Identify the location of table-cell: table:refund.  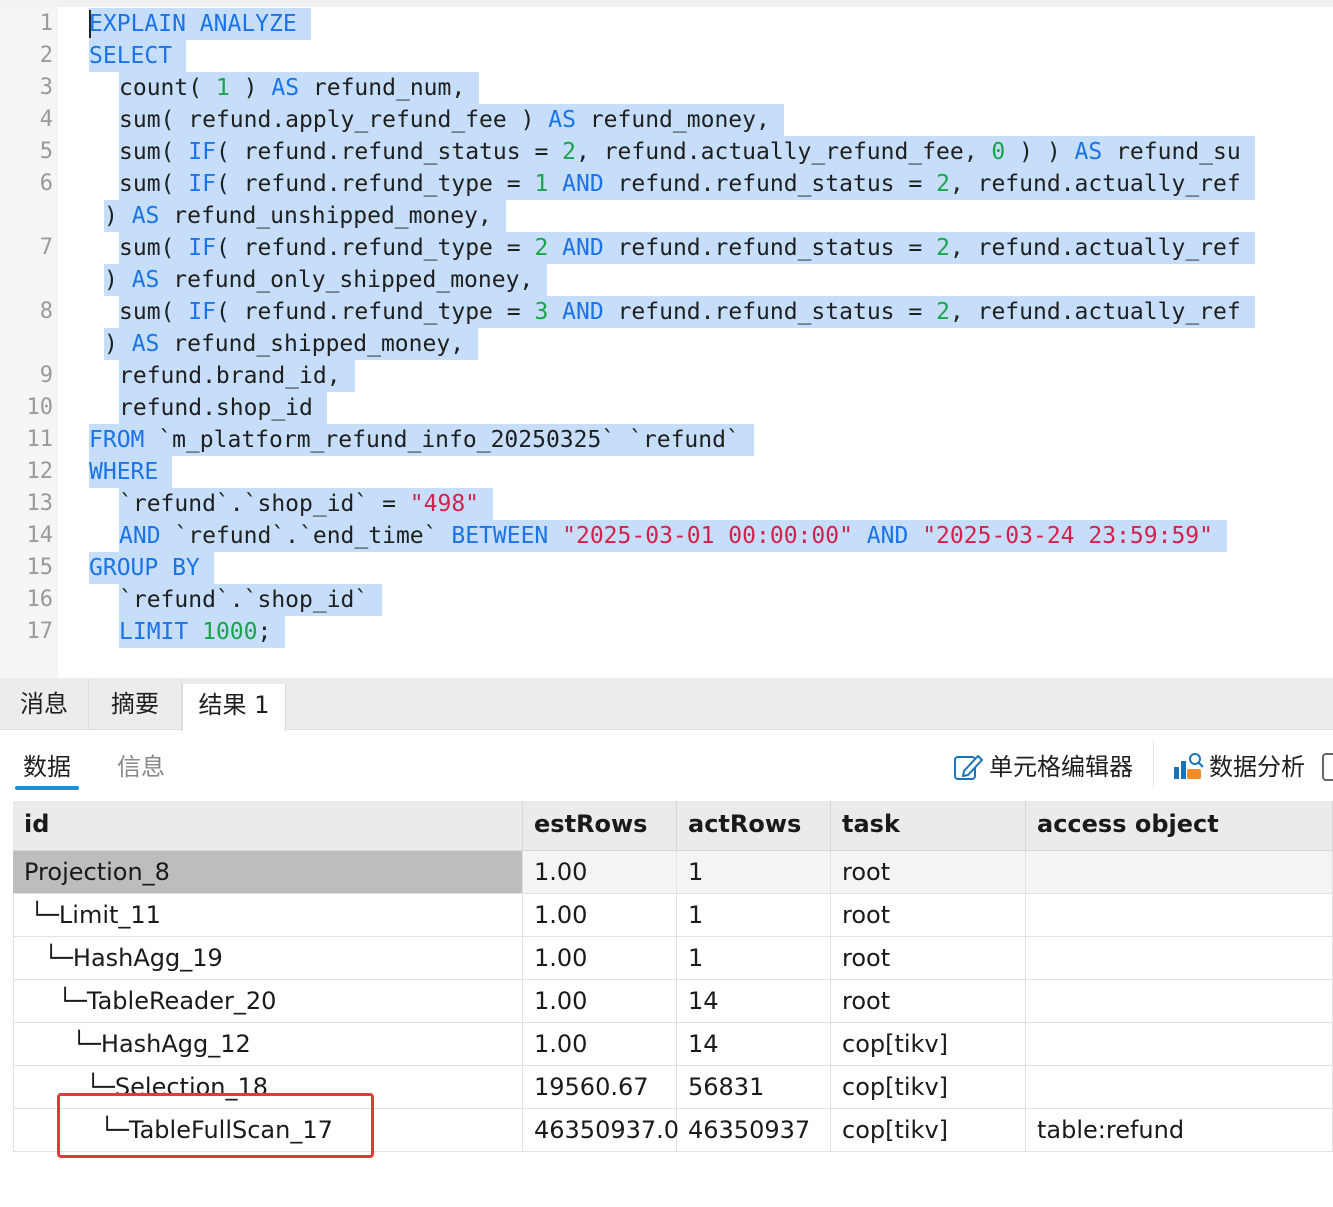
(1179, 1130).